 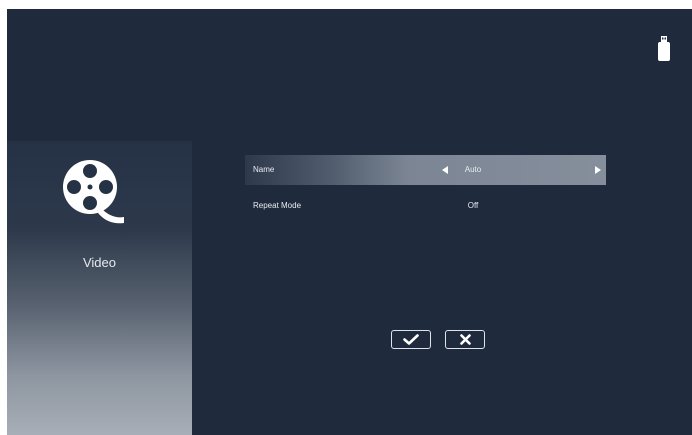 I want to click on usb-drive-icon, so click(x=664, y=49).